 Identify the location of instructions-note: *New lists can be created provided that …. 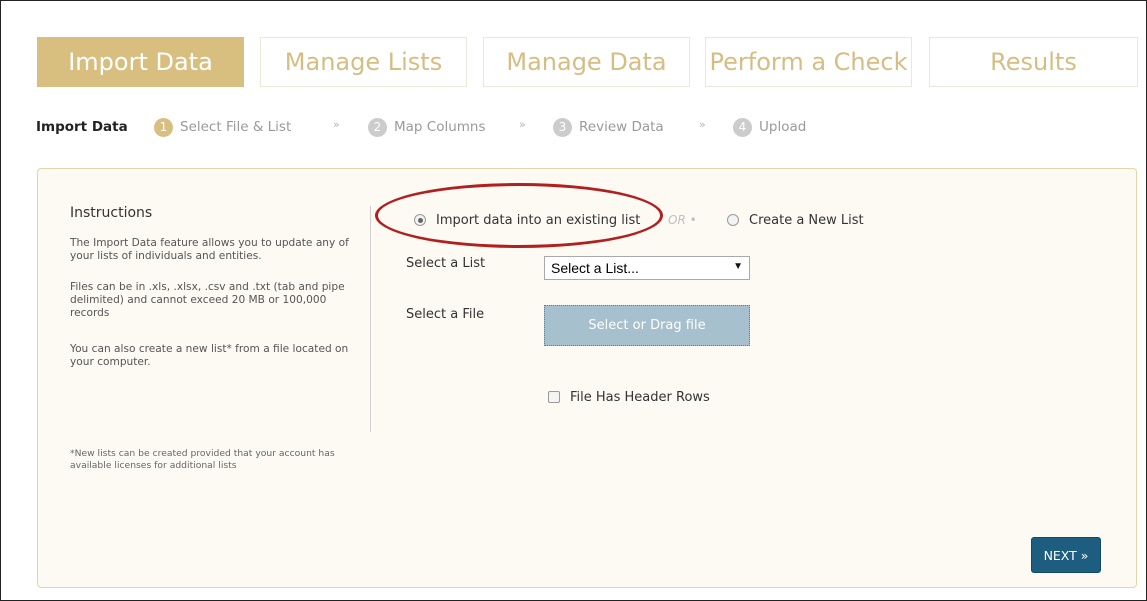
(202, 459).